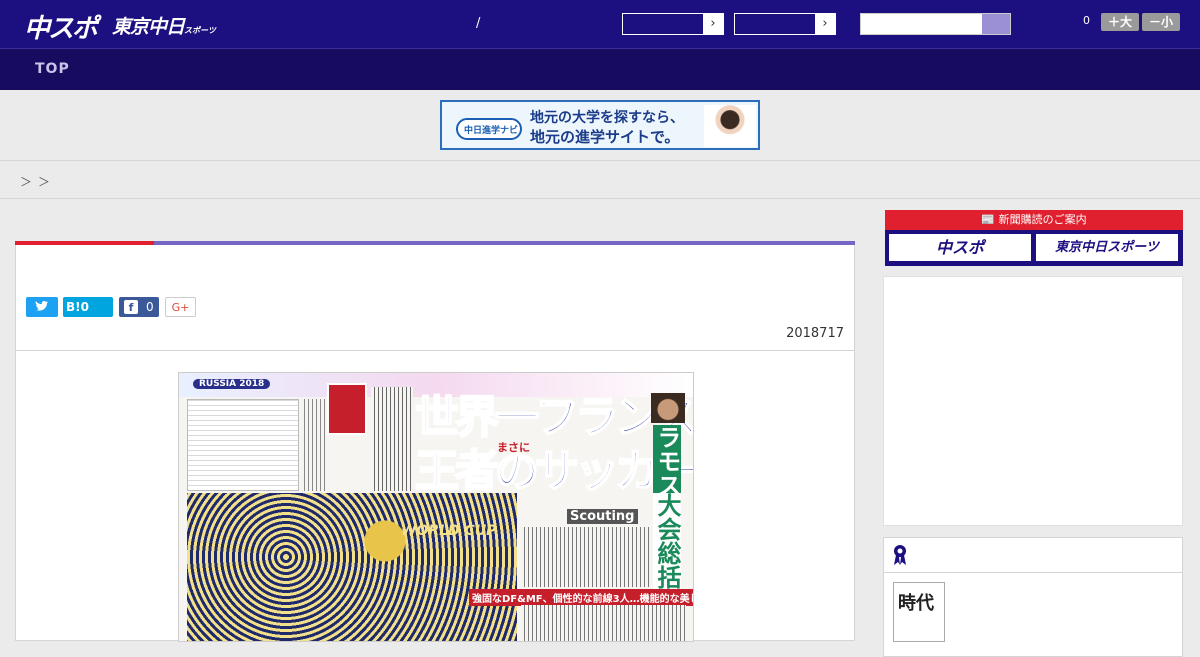 The width and height of the screenshot is (1200, 657). What do you see at coordinates (1033, 597) in the screenshot?
I see `ranking-panel: 時代` at bounding box center [1033, 597].